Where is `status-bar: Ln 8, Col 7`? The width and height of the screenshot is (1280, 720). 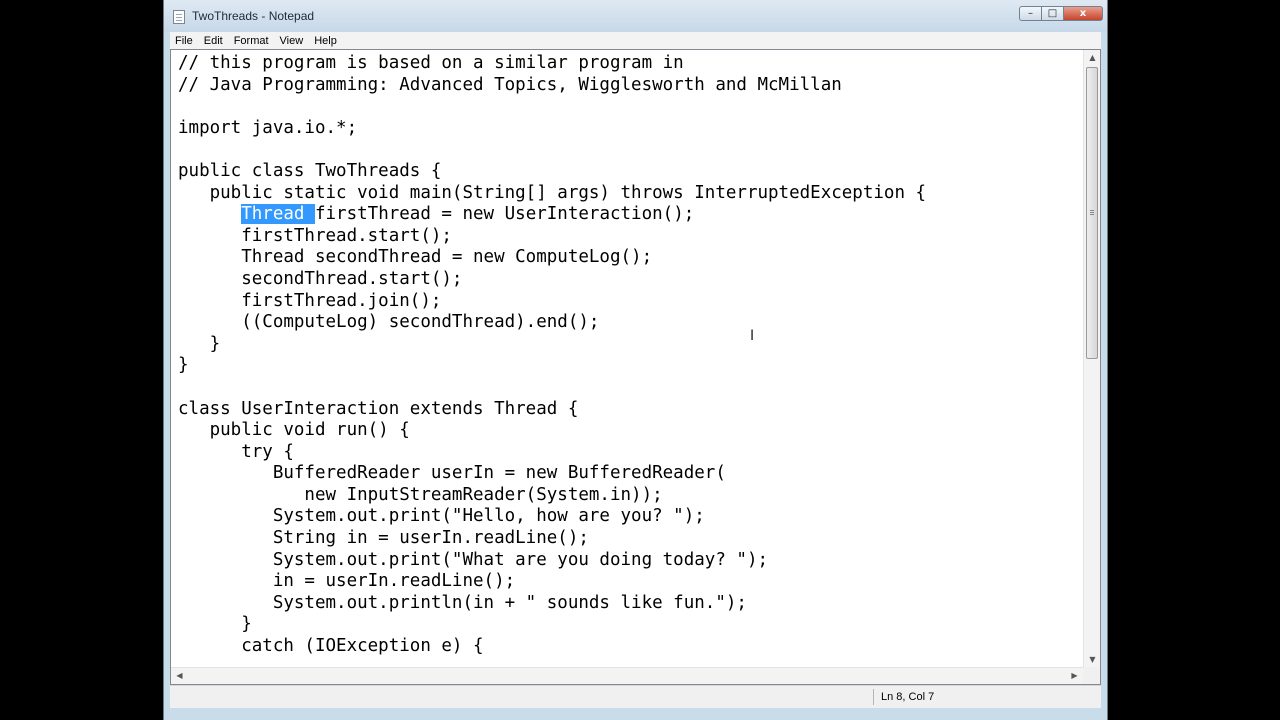 status-bar: Ln 8, Col 7 is located at coordinates (635, 696).